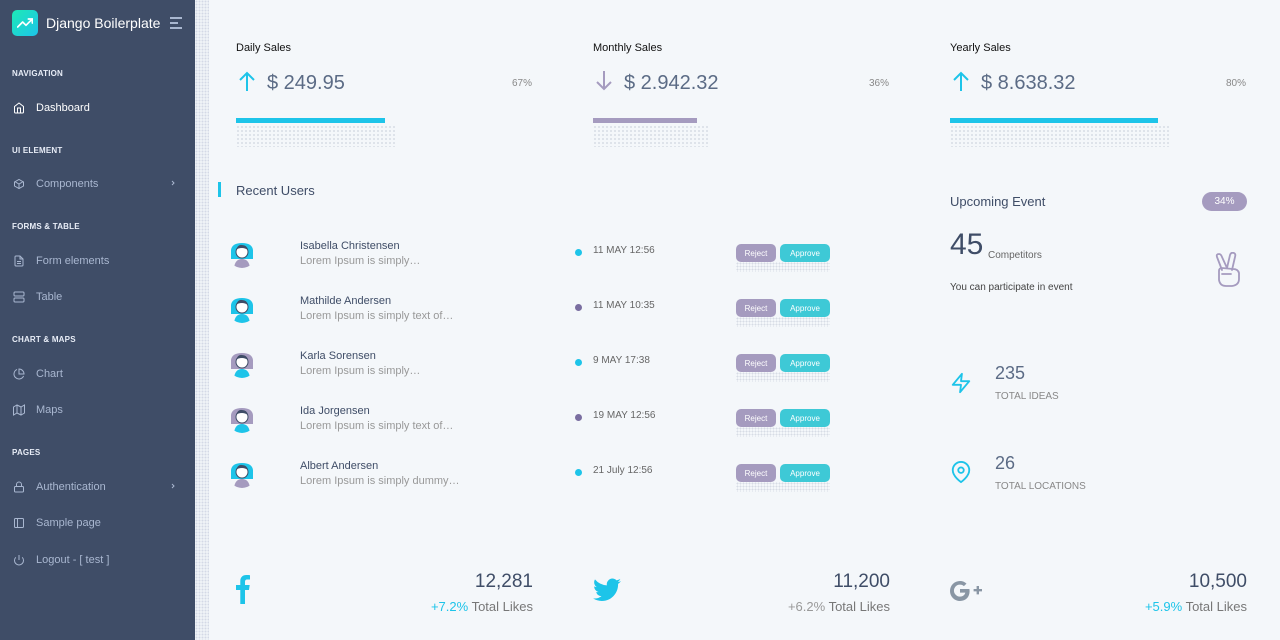 This screenshot has width=1280, height=640. What do you see at coordinates (19, 374) in the screenshot?
I see `pie-chart-icon` at bounding box center [19, 374].